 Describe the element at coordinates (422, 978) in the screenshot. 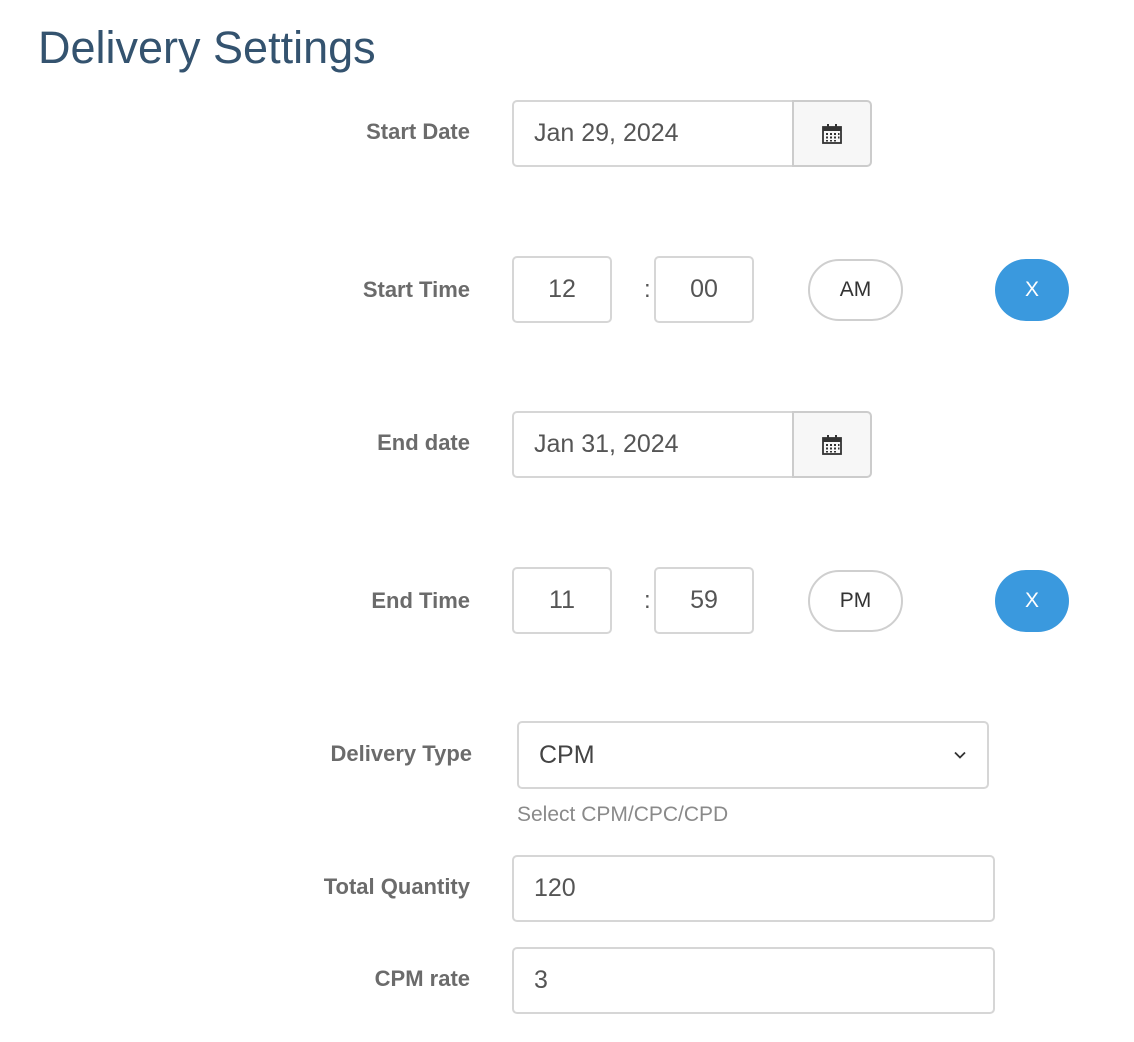

I see `cpm-rate-label: CPM rate` at that location.